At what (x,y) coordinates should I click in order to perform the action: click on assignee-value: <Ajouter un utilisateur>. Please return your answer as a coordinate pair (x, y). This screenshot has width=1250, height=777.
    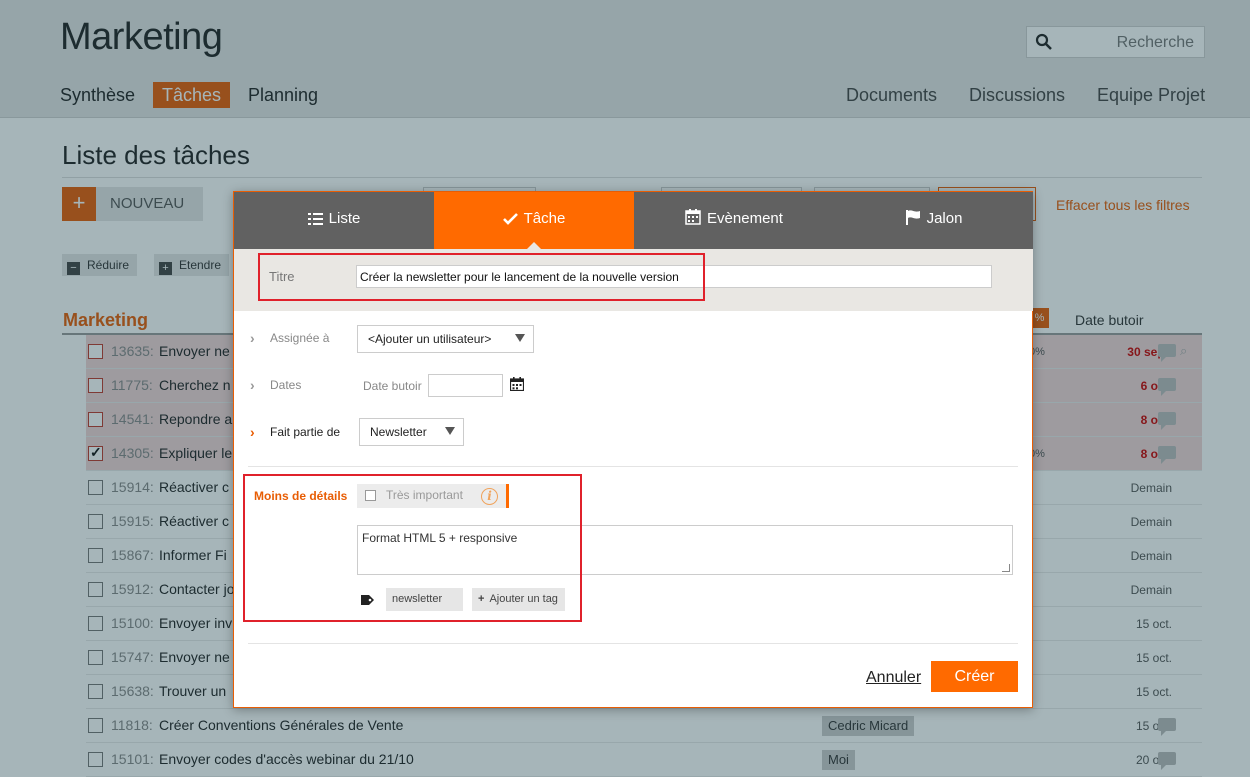
    Looking at the image, I should click on (430, 339).